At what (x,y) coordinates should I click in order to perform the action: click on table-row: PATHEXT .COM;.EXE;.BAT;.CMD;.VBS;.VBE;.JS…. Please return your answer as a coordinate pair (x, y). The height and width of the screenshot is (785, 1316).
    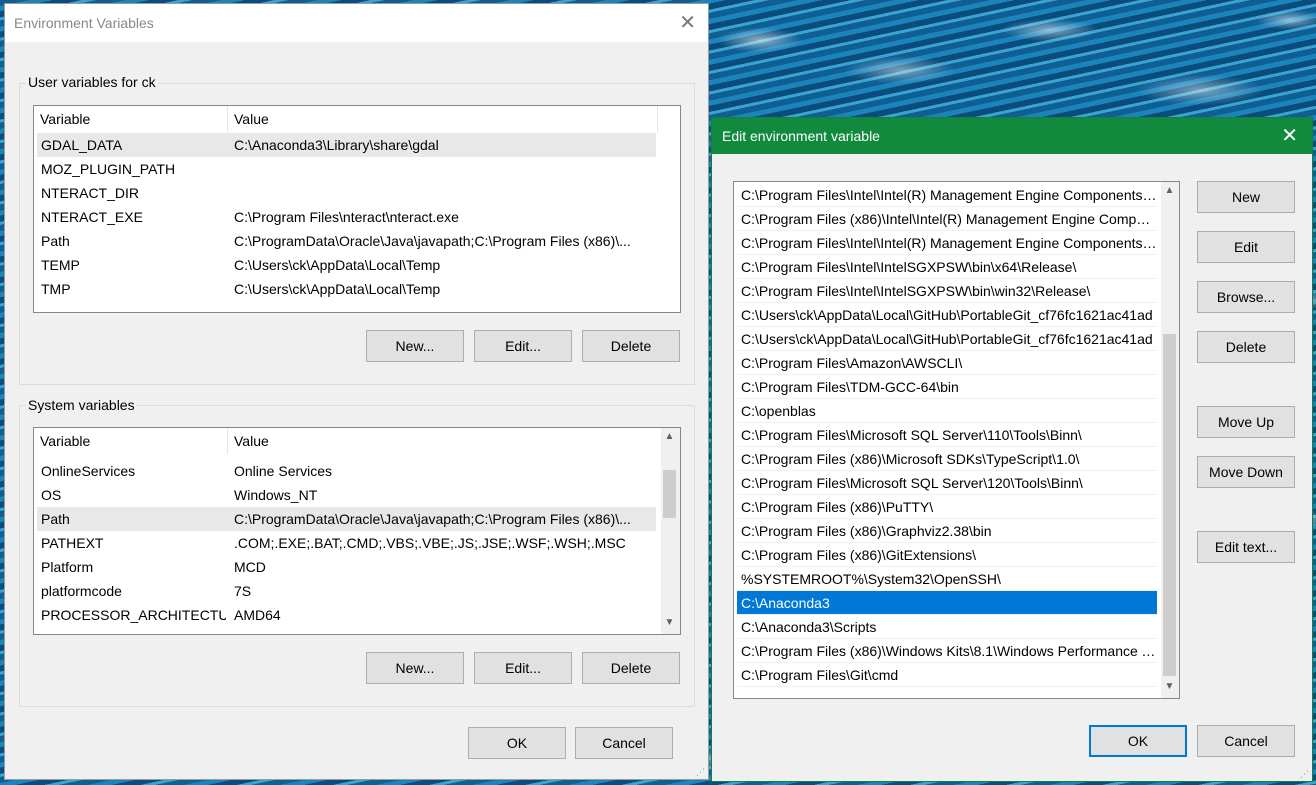
    Looking at the image, I should click on (346, 543).